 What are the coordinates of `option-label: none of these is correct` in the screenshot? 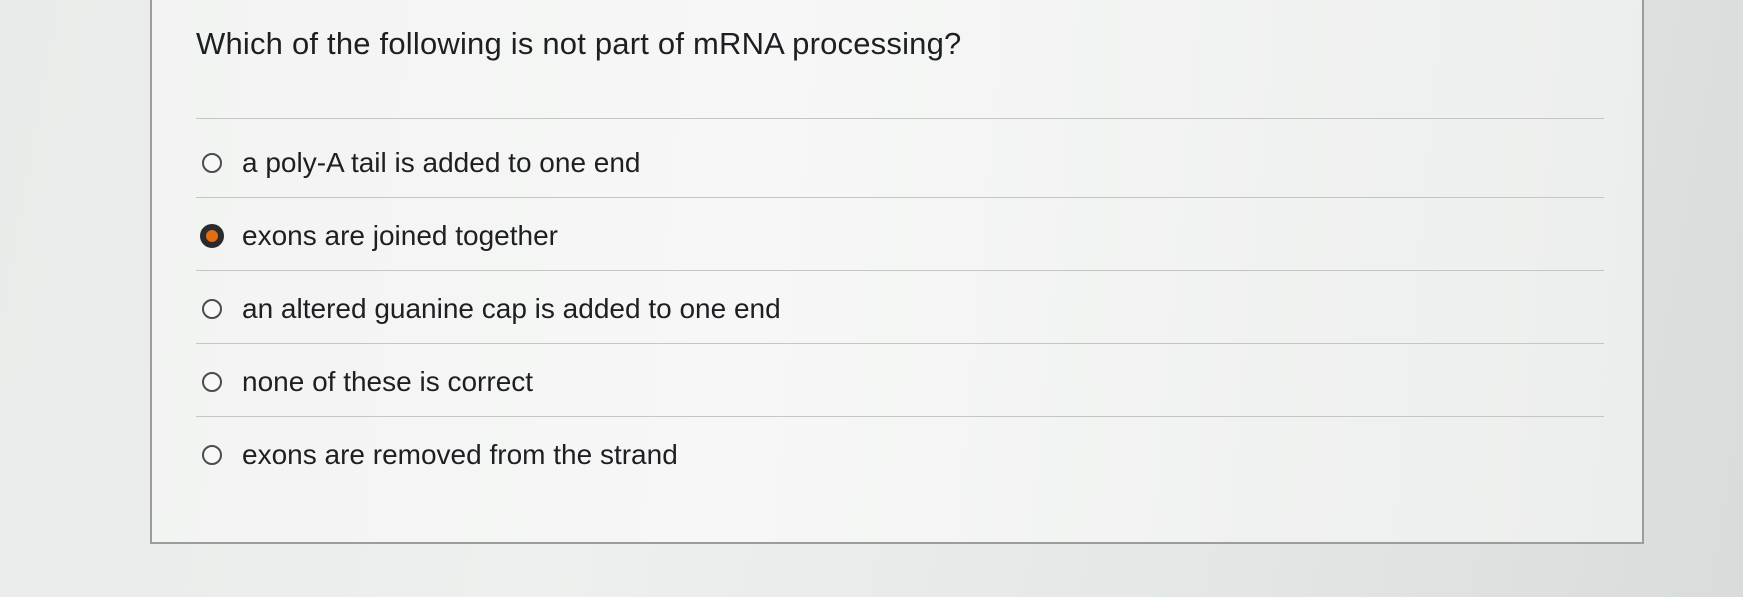 It's located at (388, 381).